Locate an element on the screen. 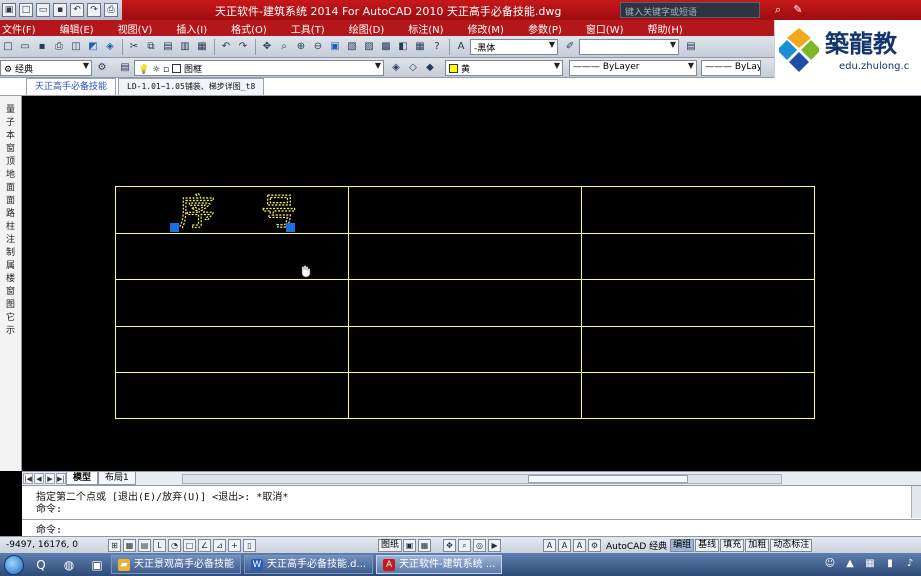 The image size is (921, 576). workspace-settings-icon: ⚙ is located at coordinates (102, 68).